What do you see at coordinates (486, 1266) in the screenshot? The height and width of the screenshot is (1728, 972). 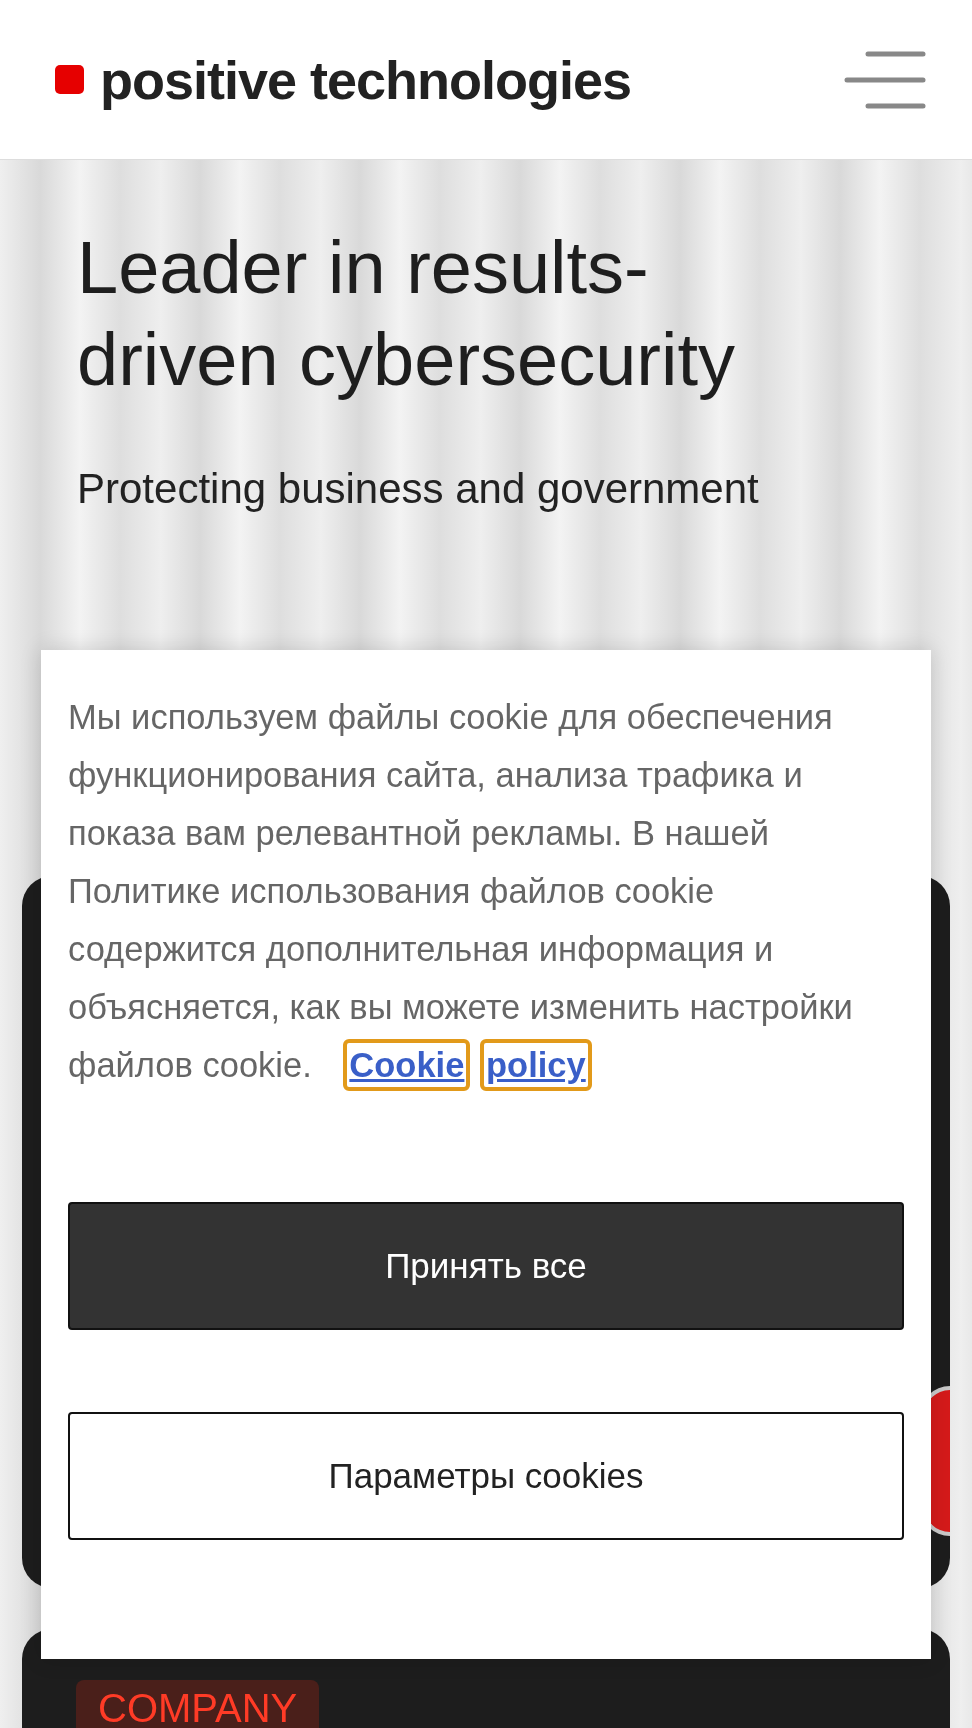 I see `accept-all-button: Принять все` at bounding box center [486, 1266].